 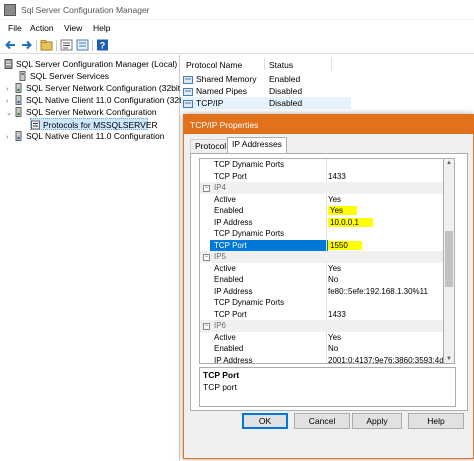 I want to click on menu-help: Help, so click(x=101, y=28).